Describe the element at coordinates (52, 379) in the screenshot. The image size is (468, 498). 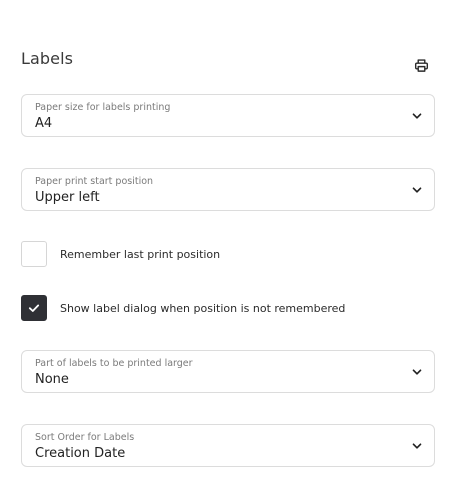
I see `larger-part-value: None` at that location.